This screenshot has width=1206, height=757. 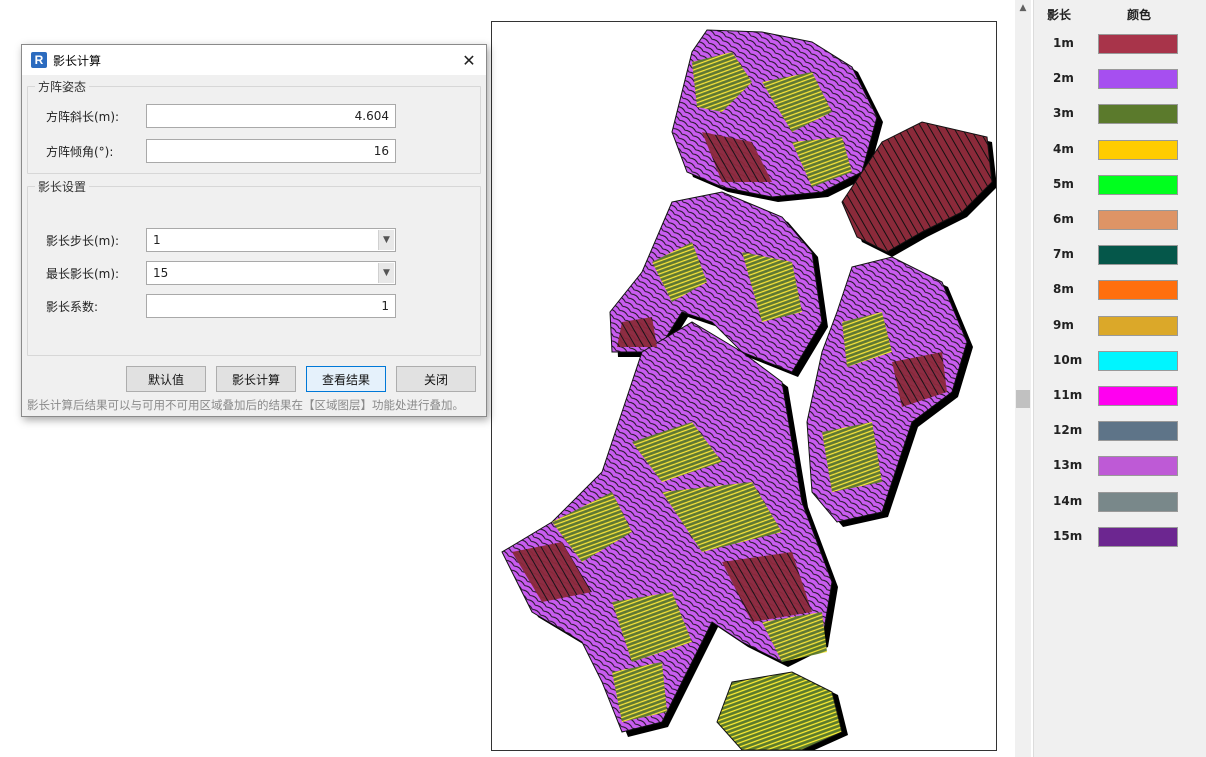 What do you see at coordinates (271, 273) in the screenshot?
I see `max-shadow-select: 15 ▼` at bounding box center [271, 273].